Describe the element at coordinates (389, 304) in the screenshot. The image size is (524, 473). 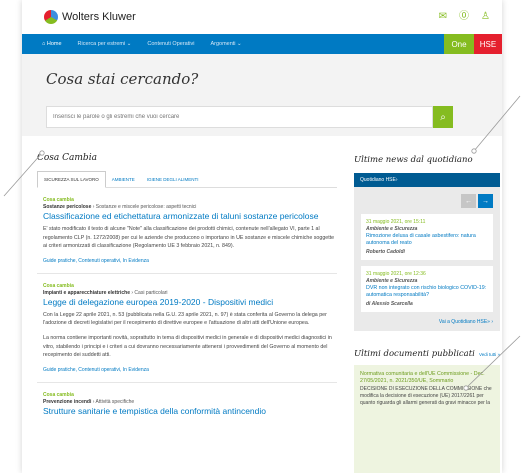
I see `news-author: di Alessio Scarcella` at that location.